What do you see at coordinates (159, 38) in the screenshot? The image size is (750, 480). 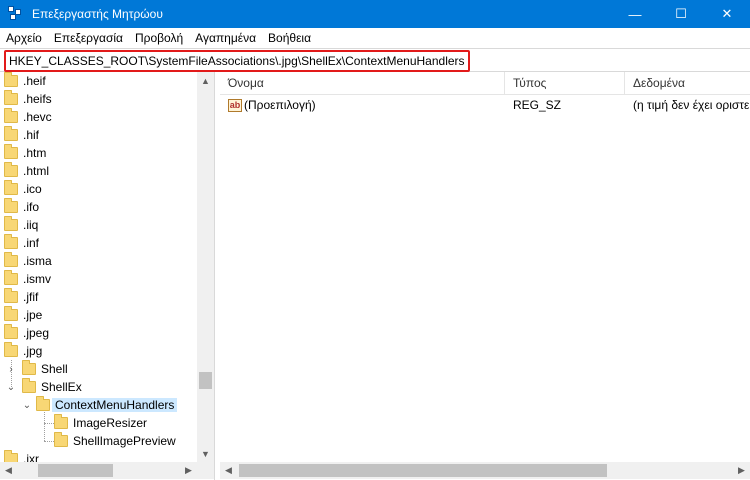 I see `menu-view: Προβολή` at bounding box center [159, 38].